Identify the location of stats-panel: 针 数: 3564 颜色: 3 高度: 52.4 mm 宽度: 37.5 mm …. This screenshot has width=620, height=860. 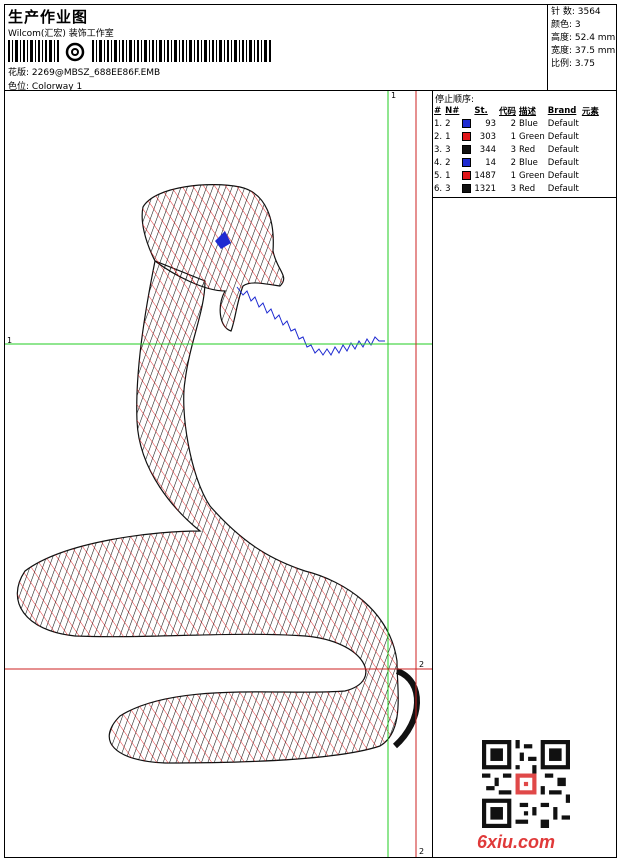
(582, 48).